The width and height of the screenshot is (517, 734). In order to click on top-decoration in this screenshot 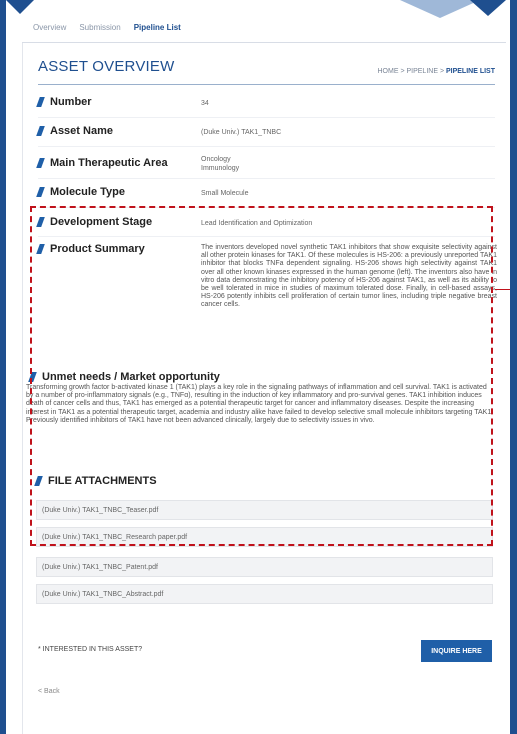, I will do `click(258, 10)`.